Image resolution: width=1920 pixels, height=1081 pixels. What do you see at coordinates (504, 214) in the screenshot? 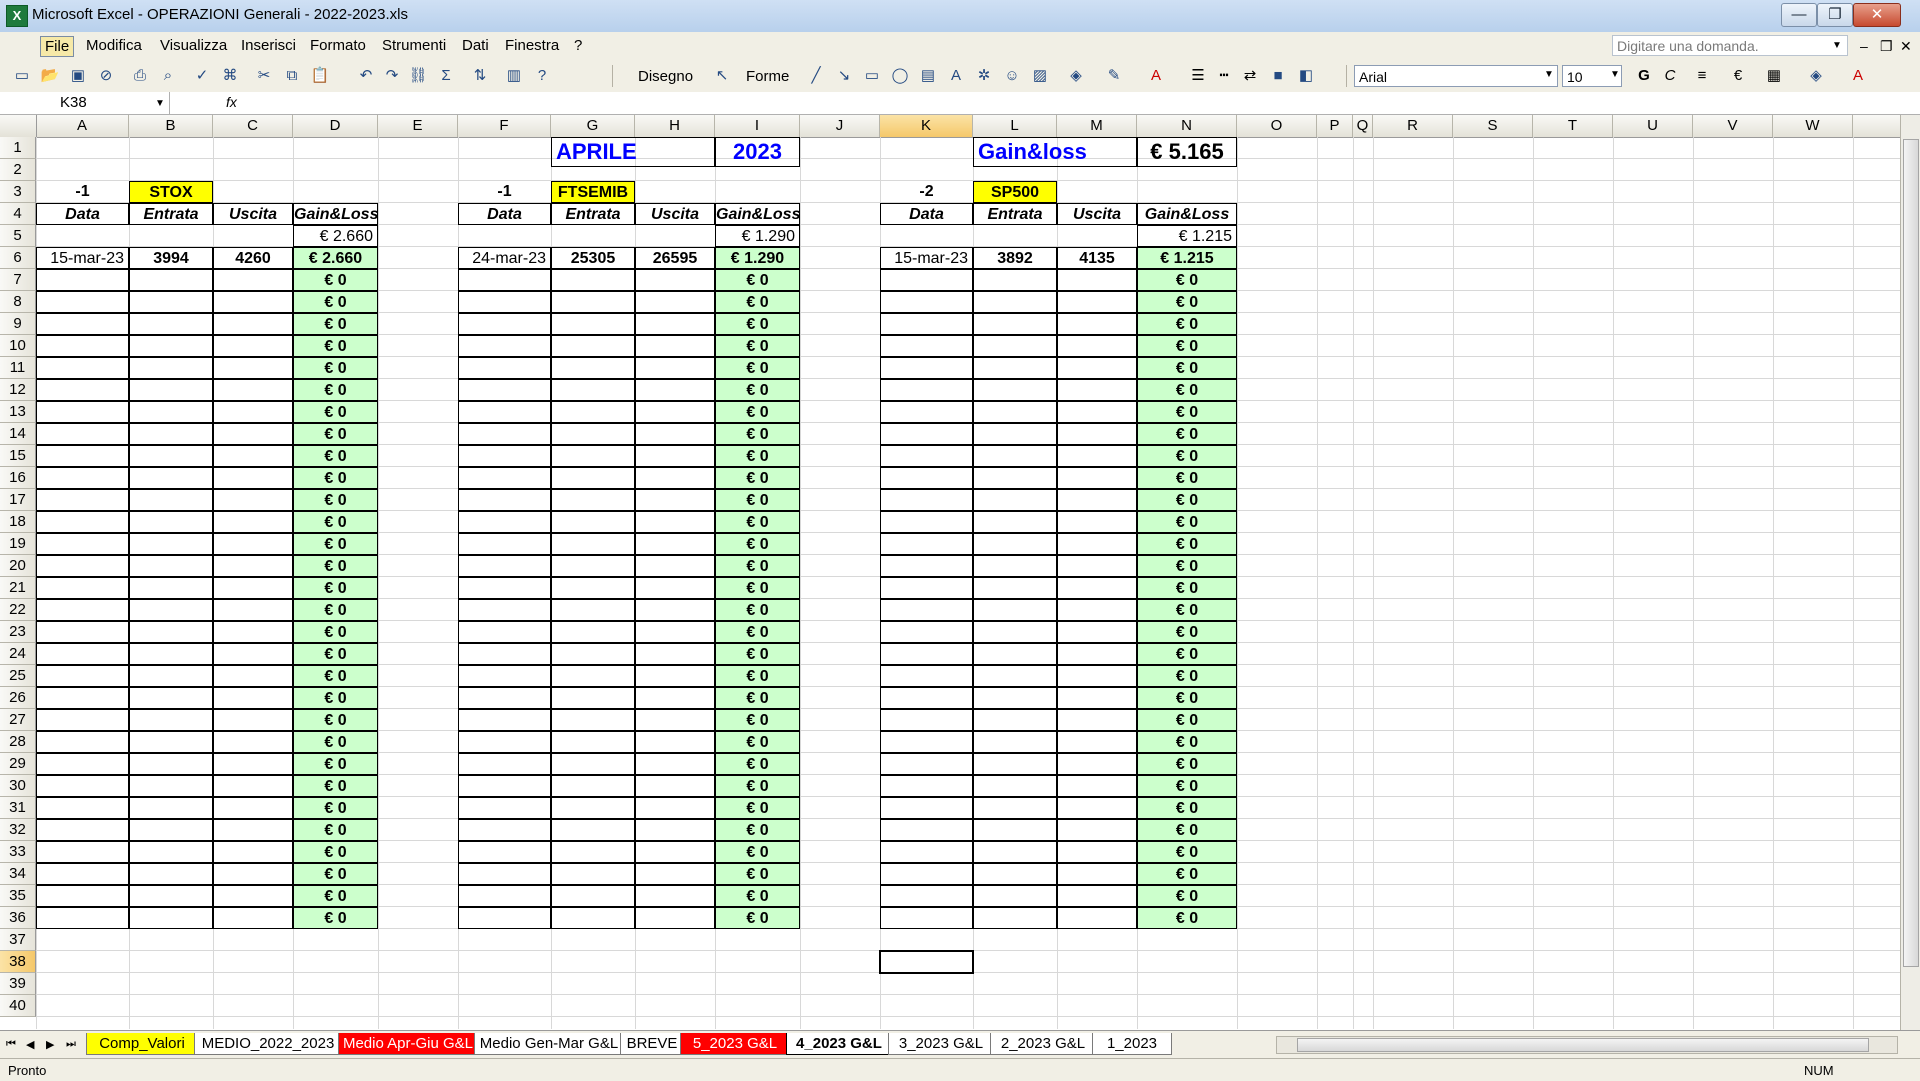
I see `column-label-cell: Data` at bounding box center [504, 214].